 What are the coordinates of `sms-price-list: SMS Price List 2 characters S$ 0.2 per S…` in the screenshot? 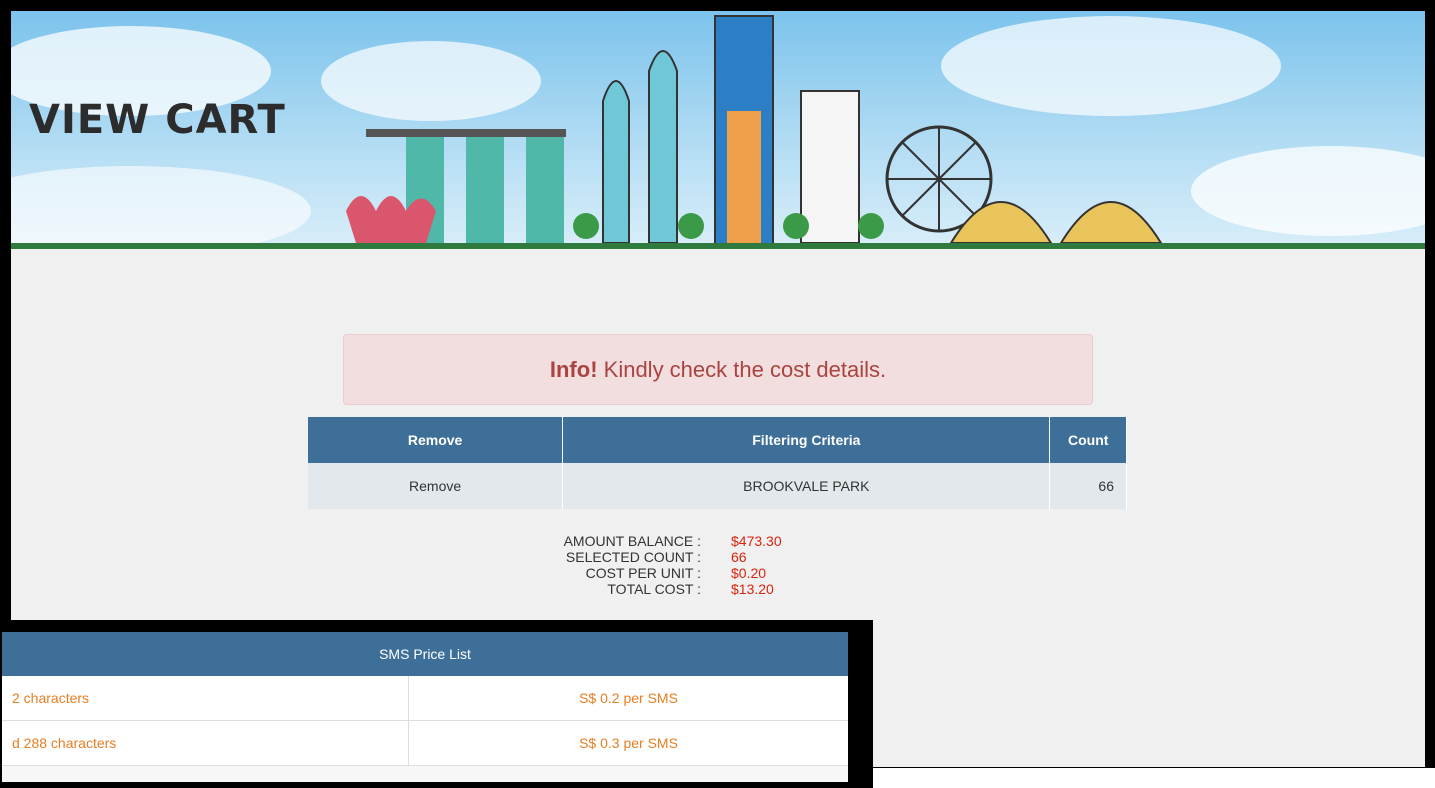 It's located at (425, 707).